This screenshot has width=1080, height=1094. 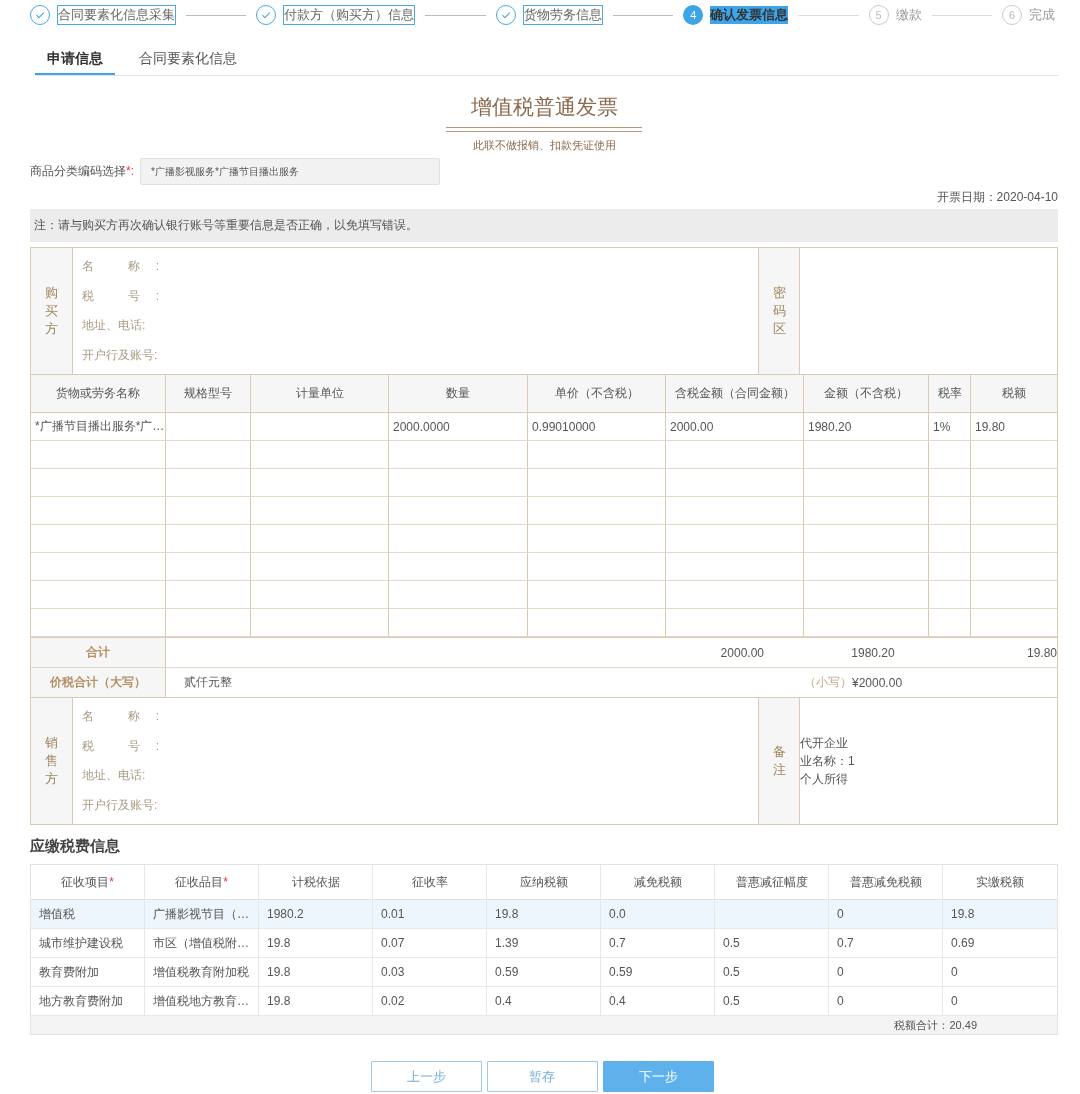 I want to click on table-cell: 1.39, so click(x=544, y=943).